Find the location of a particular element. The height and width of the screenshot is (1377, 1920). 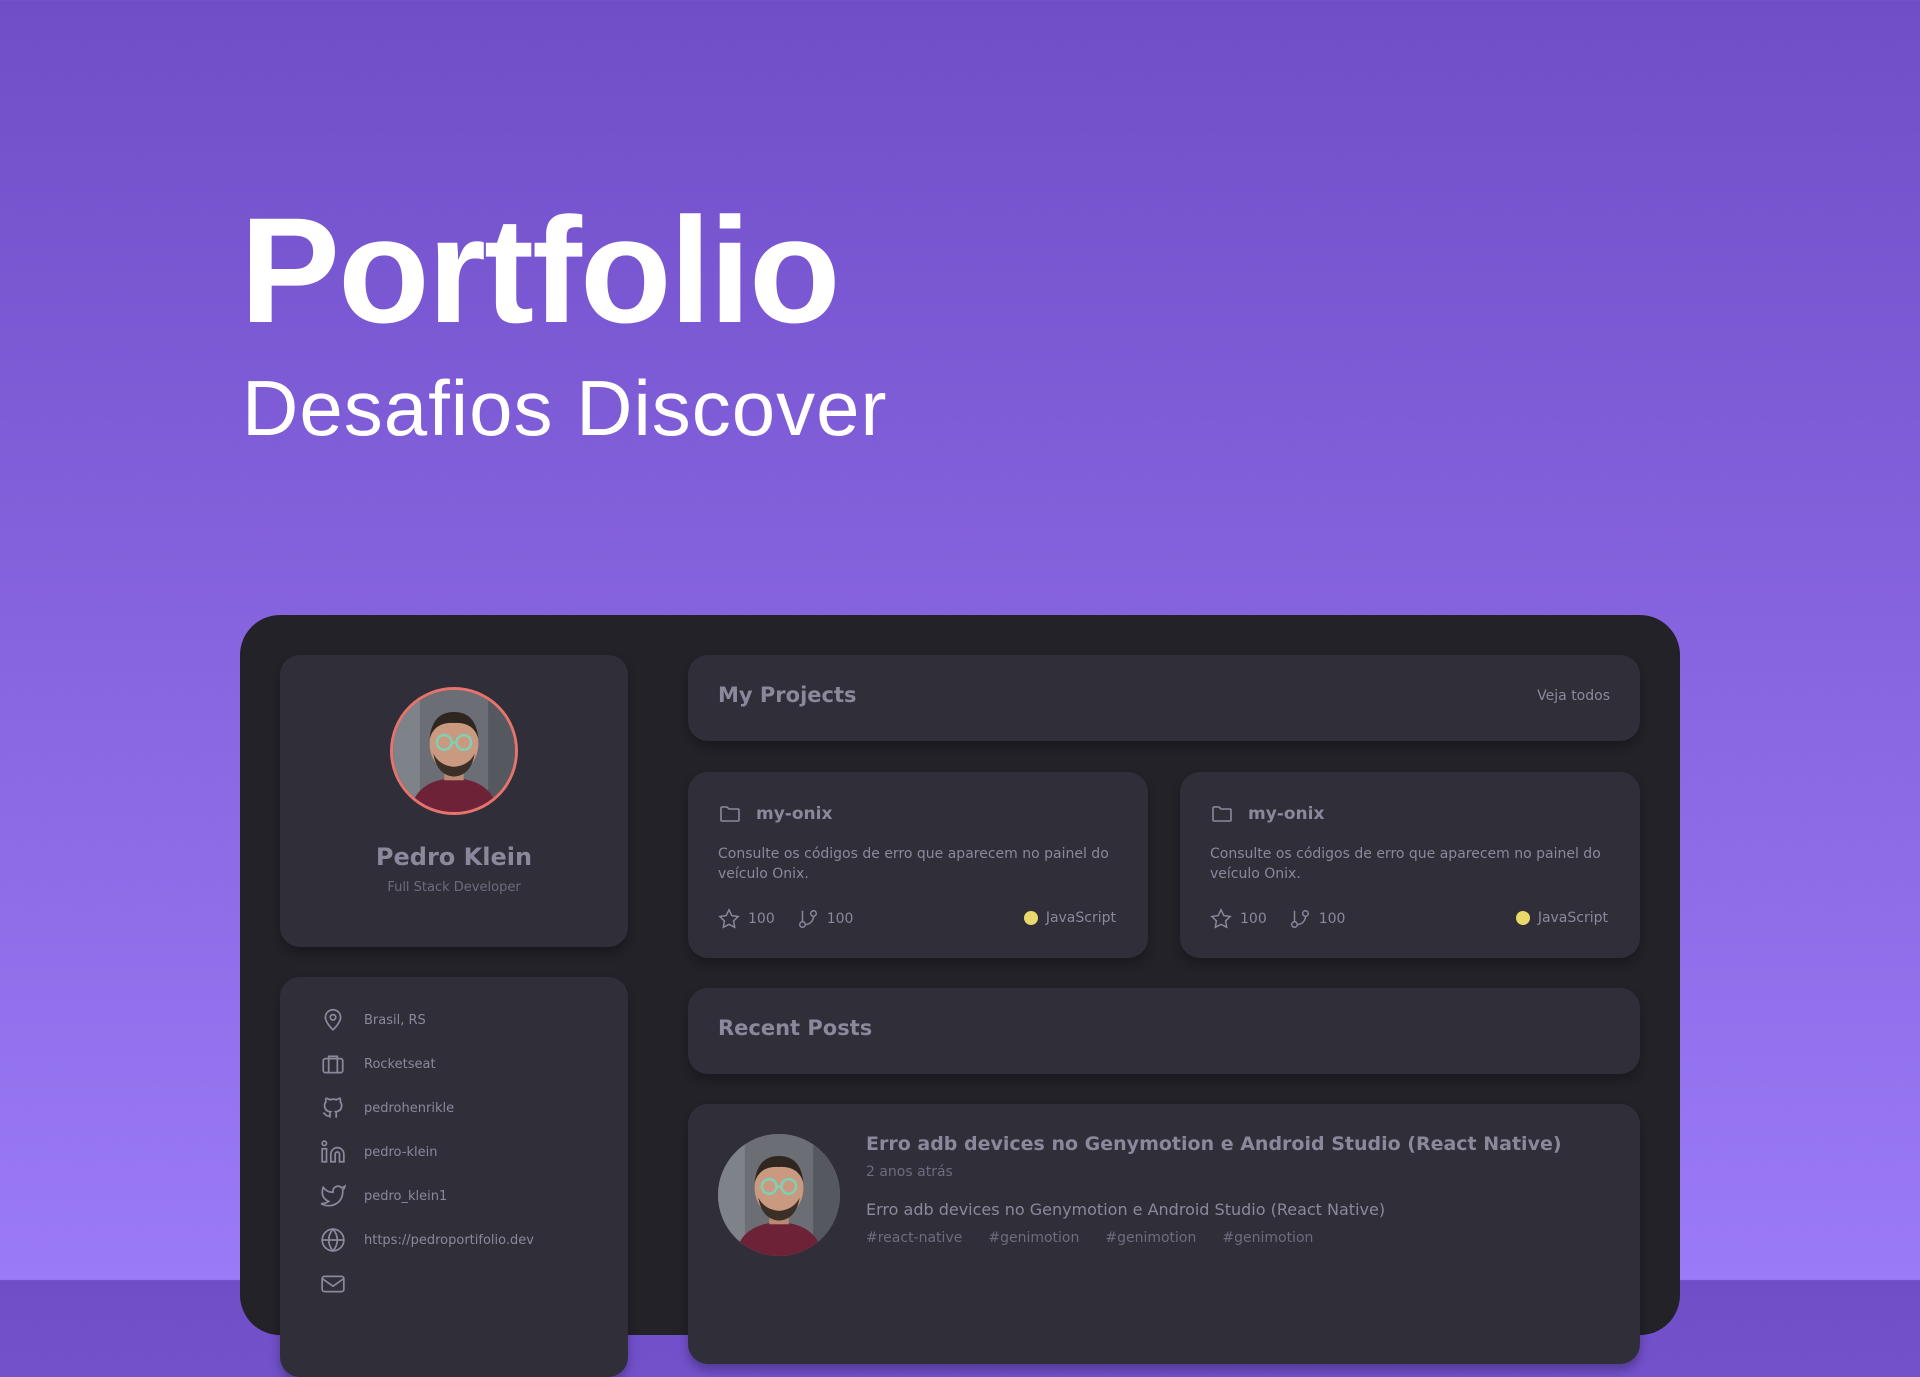

post-date: 2 anos atrás is located at coordinates (909, 1172).